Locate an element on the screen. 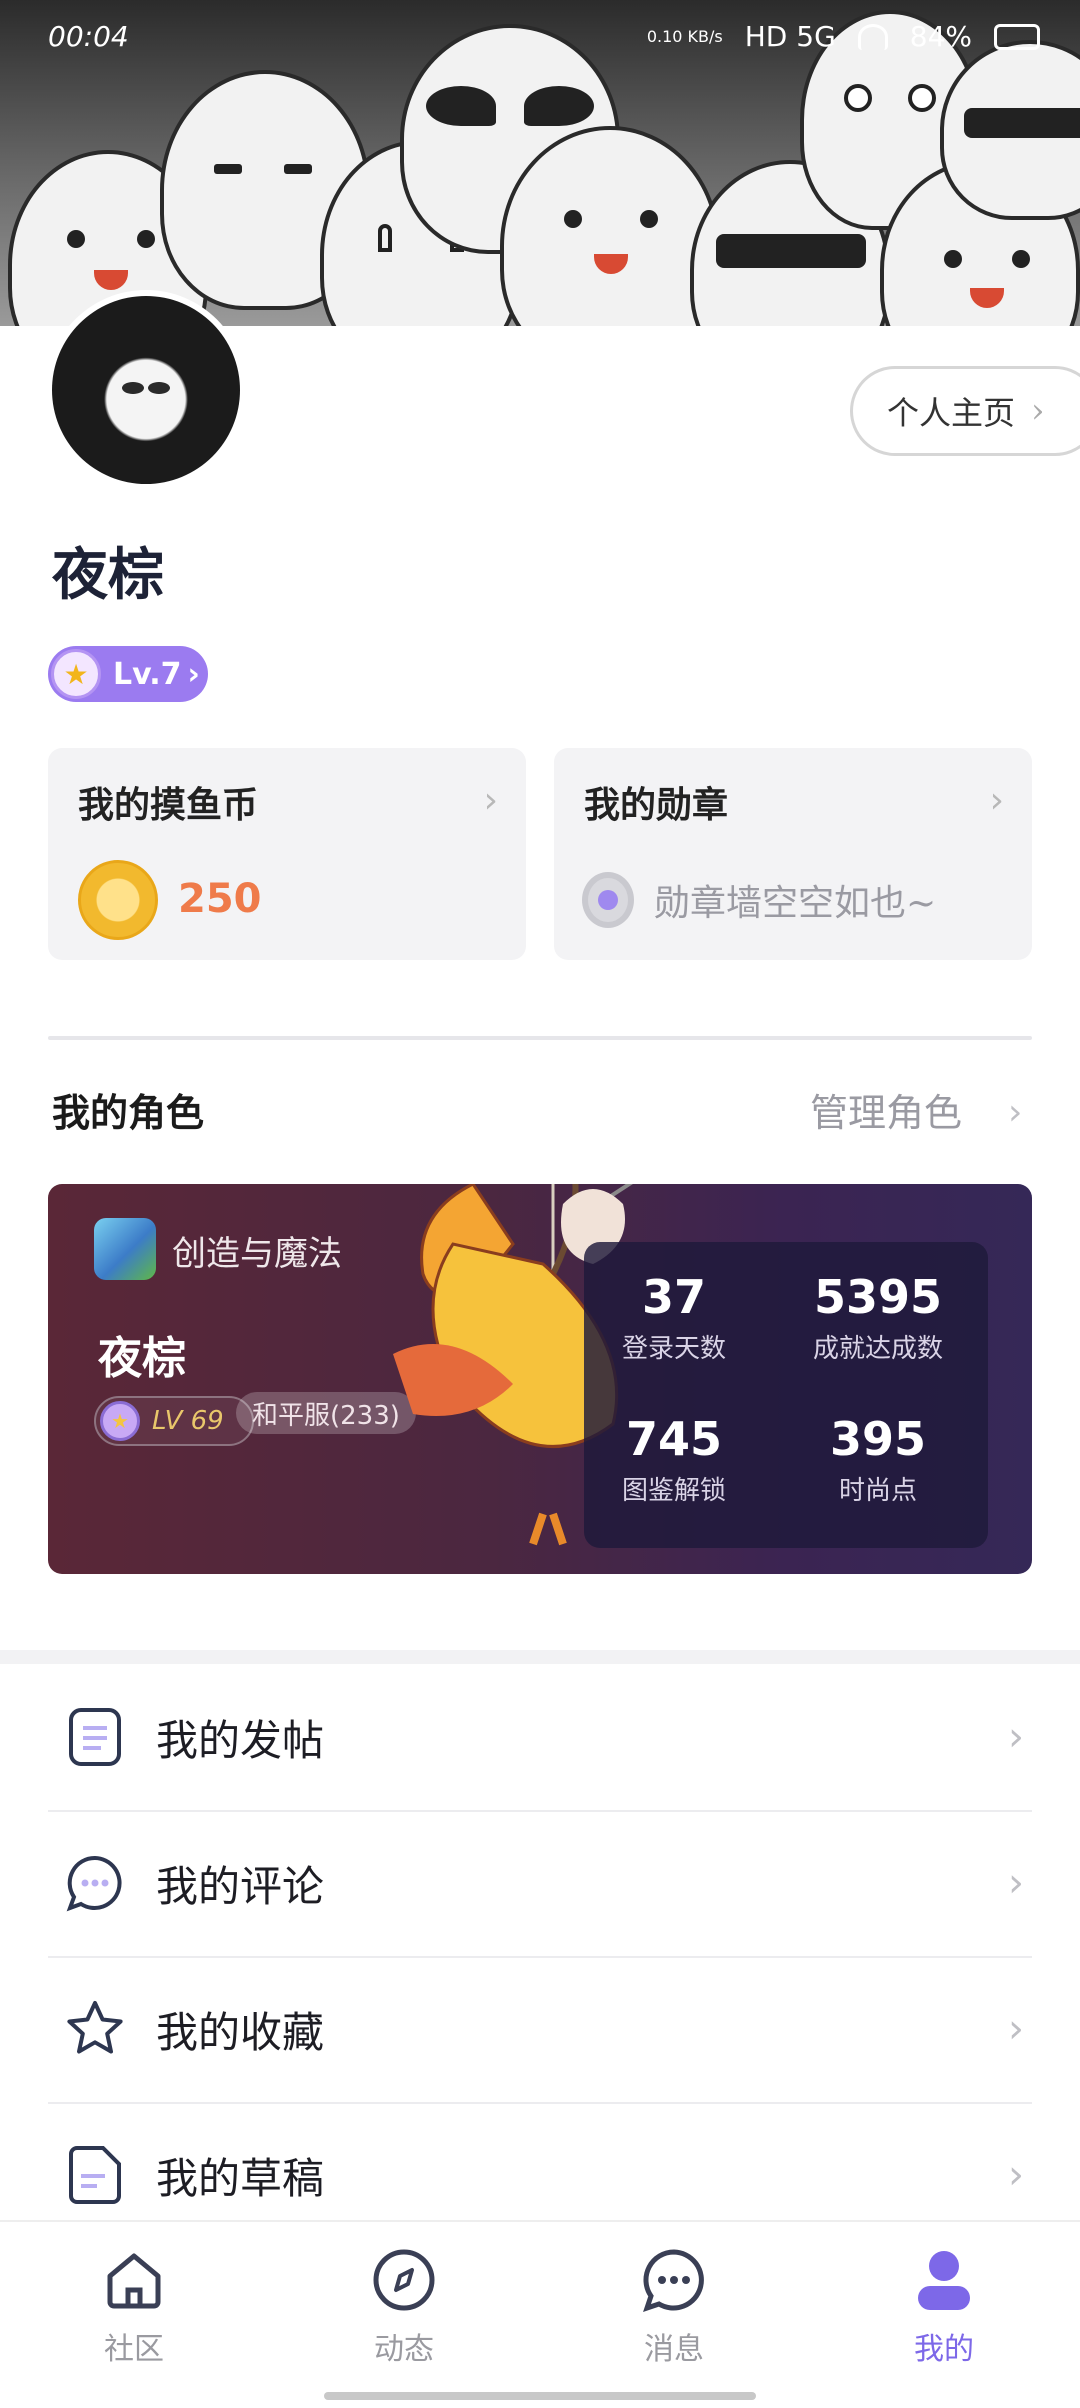 The image size is (1080, 2408). avatar is located at coordinates (146, 390).